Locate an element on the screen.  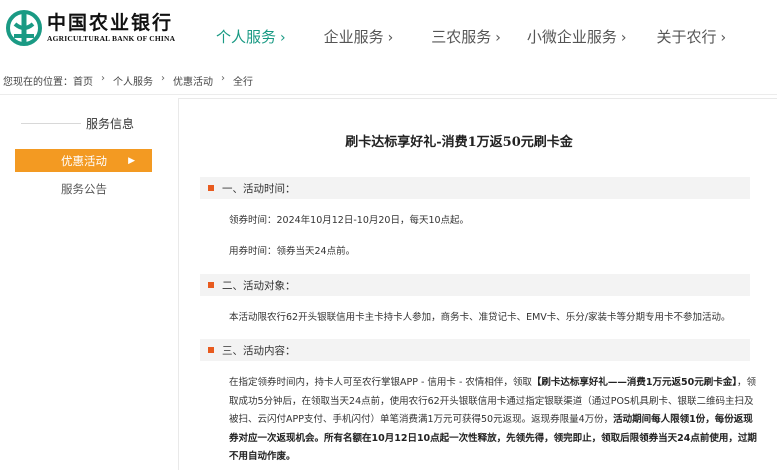
section-heading: 二、活动对象： is located at coordinates (475, 285).